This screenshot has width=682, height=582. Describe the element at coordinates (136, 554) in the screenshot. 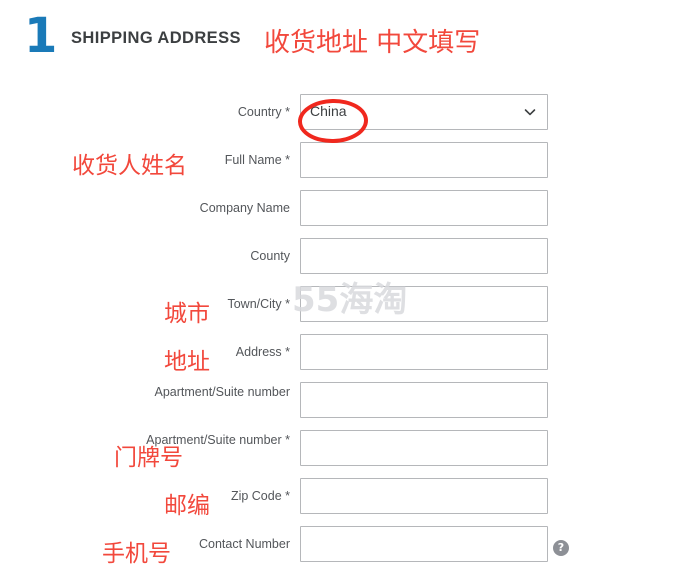

I see `annotation-contact-number: 手机号` at that location.